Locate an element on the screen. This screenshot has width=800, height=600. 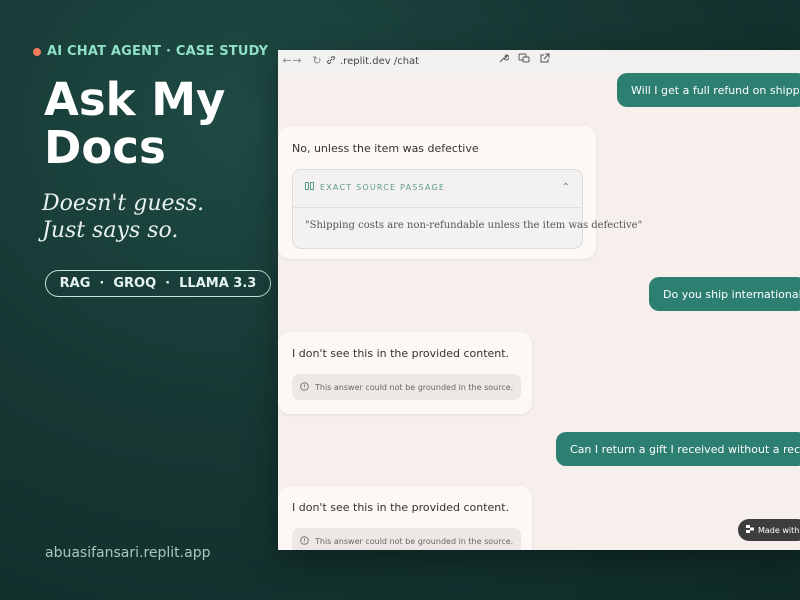
made-with-badge: Made with is located at coordinates (769, 530).